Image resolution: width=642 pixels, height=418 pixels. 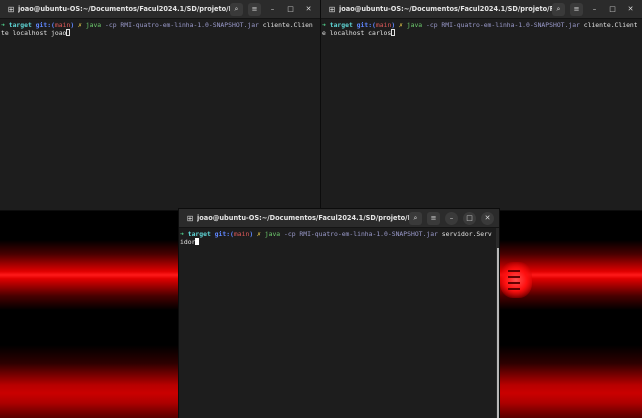 What do you see at coordinates (516, 280) in the screenshot?
I see `wallpaper-glow-shape` at bounding box center [516, 280].